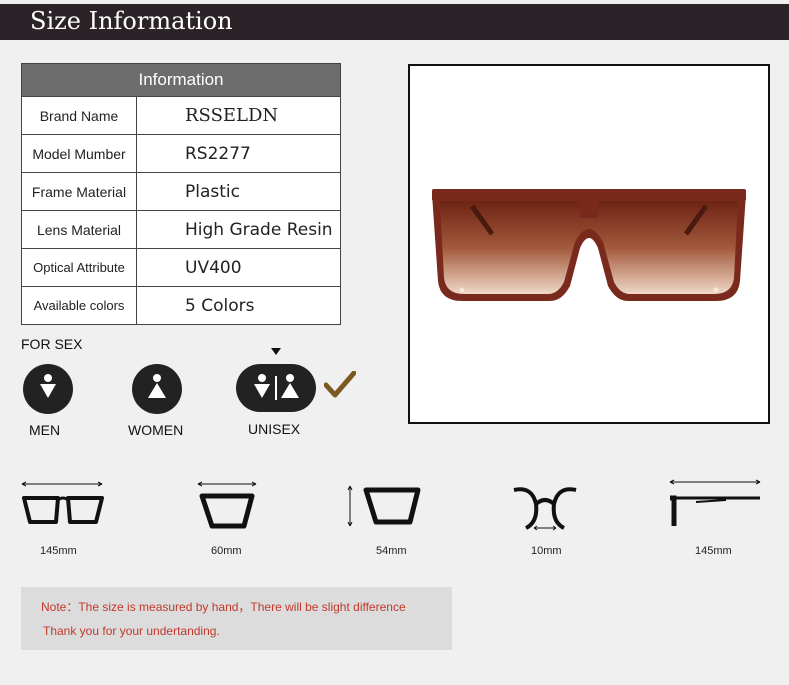  I want to click on row-label: Frame Material, so click(79, 191).